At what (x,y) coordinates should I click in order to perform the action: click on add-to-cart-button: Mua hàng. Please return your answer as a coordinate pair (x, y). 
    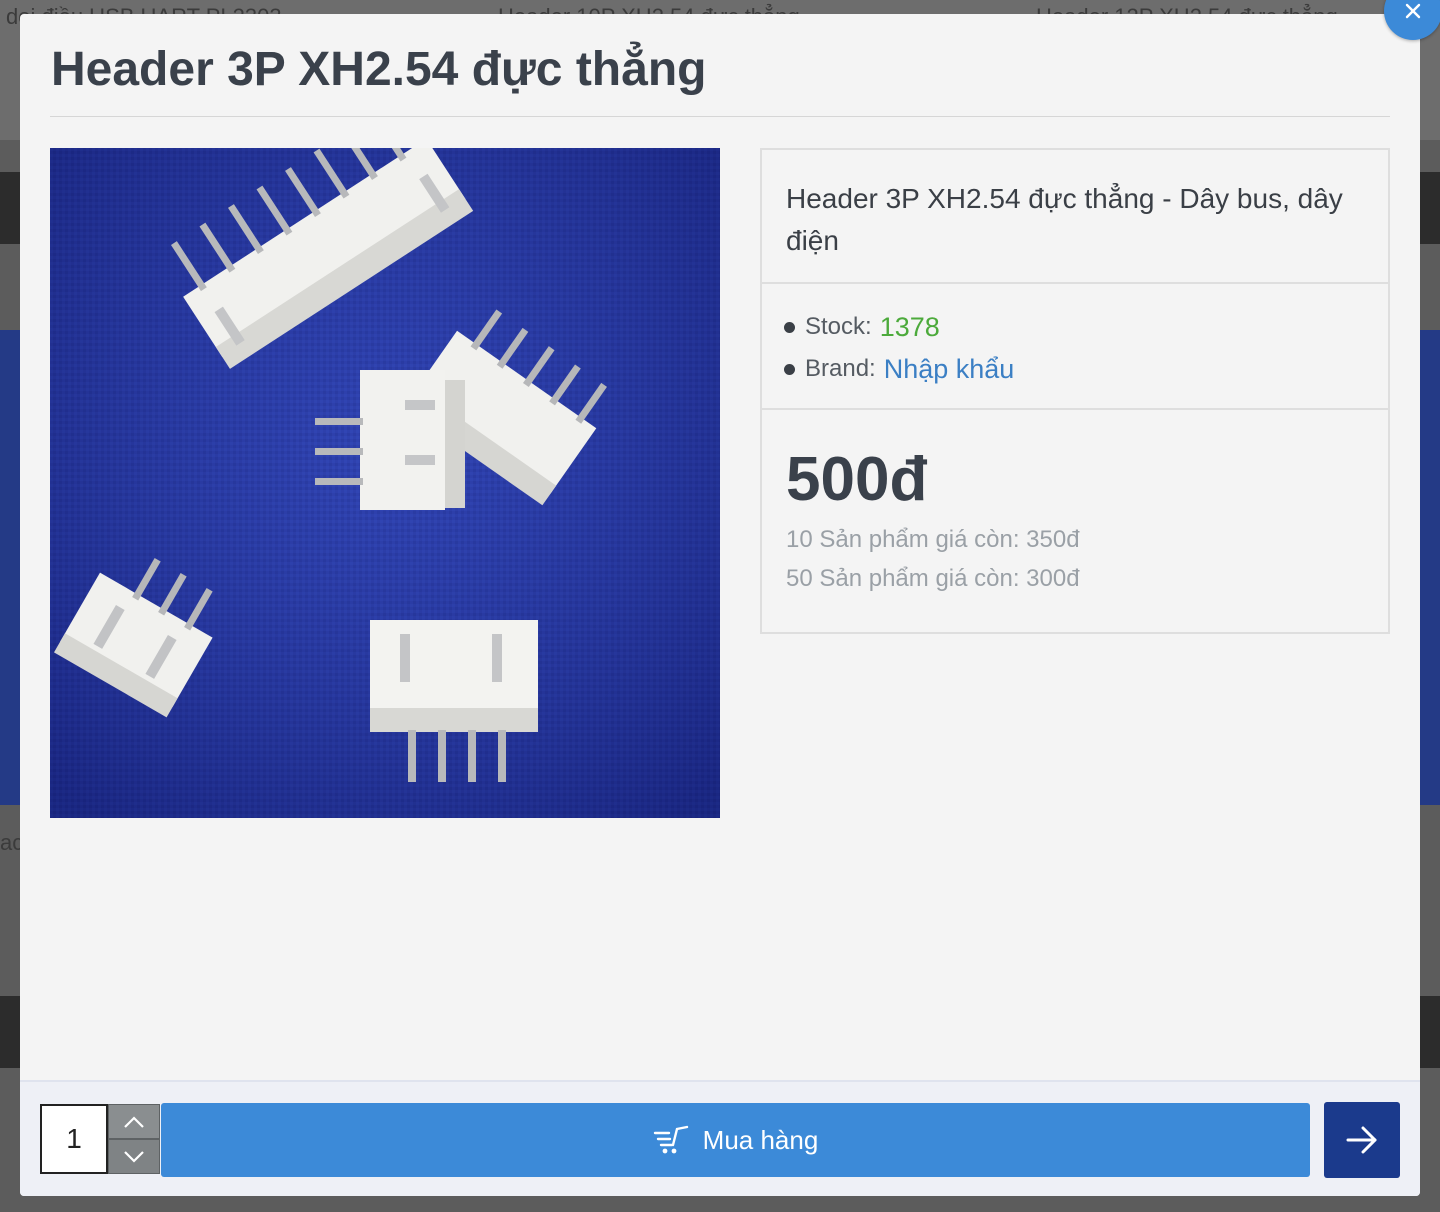
    Looking at the image, I should click on (735, 1140).